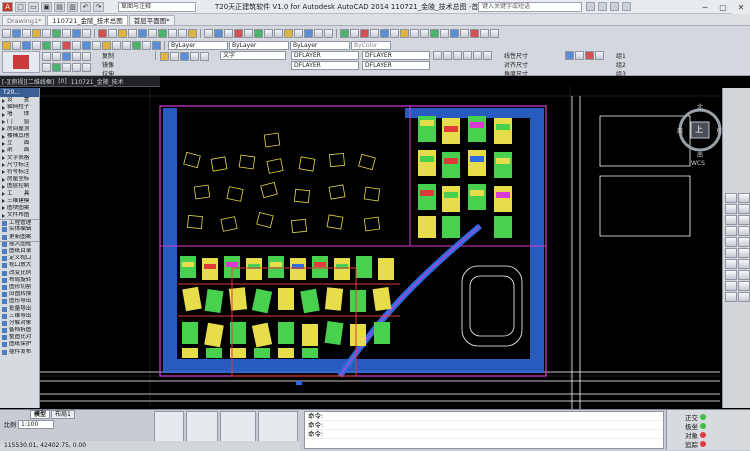 The image size is (750, 451). I want to click on print-icon: ▥, so click(72, 6).